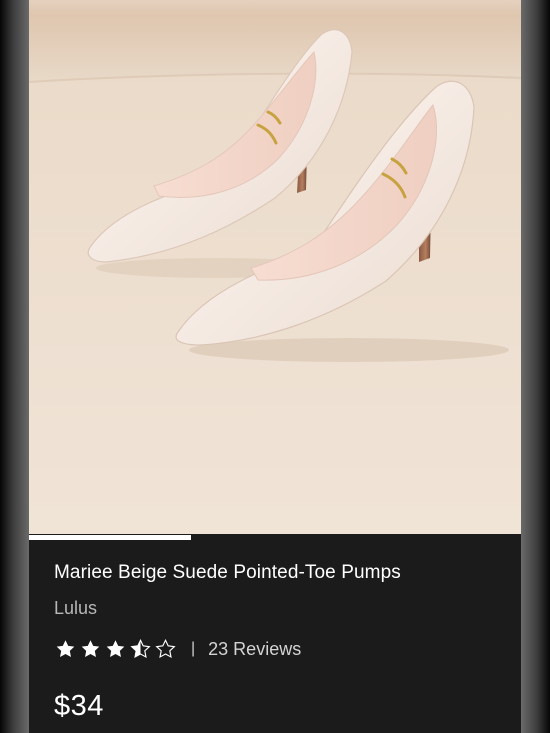 The width and height of the screenshot is (550, 733). I want to click on star-rating, so click(115, 649).